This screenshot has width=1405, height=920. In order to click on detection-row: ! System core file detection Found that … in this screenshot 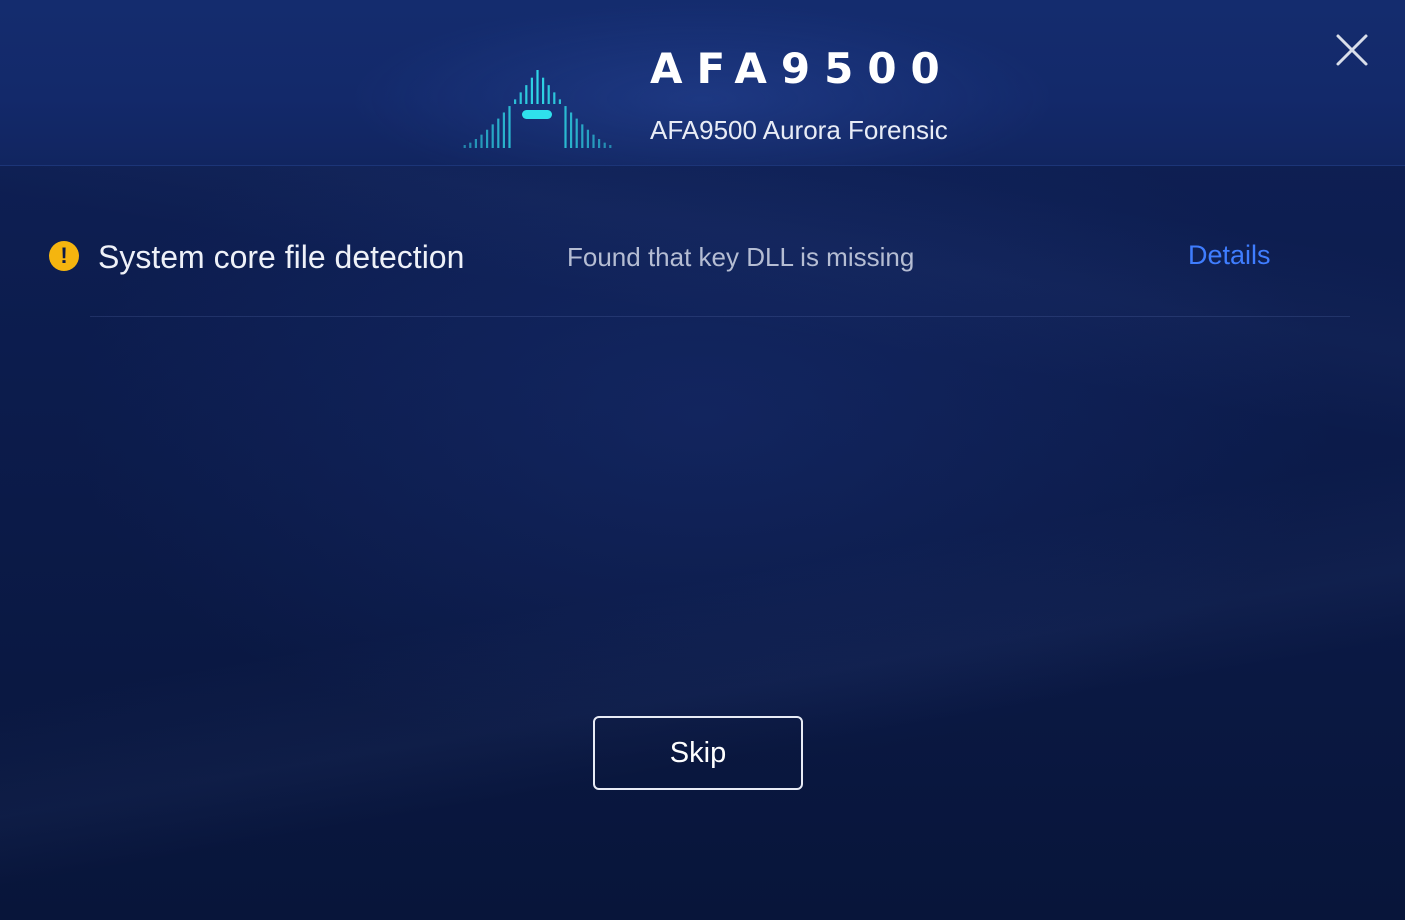, I will do `click(702, 257)`.